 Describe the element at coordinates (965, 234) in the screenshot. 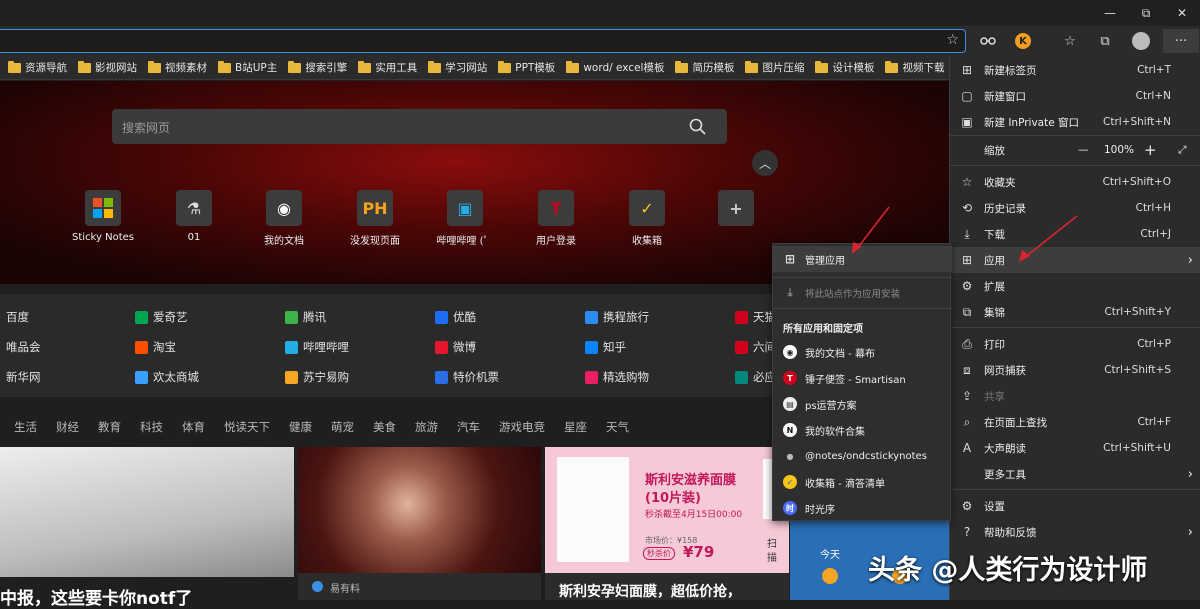

I see `annotation-arrows` at that location.